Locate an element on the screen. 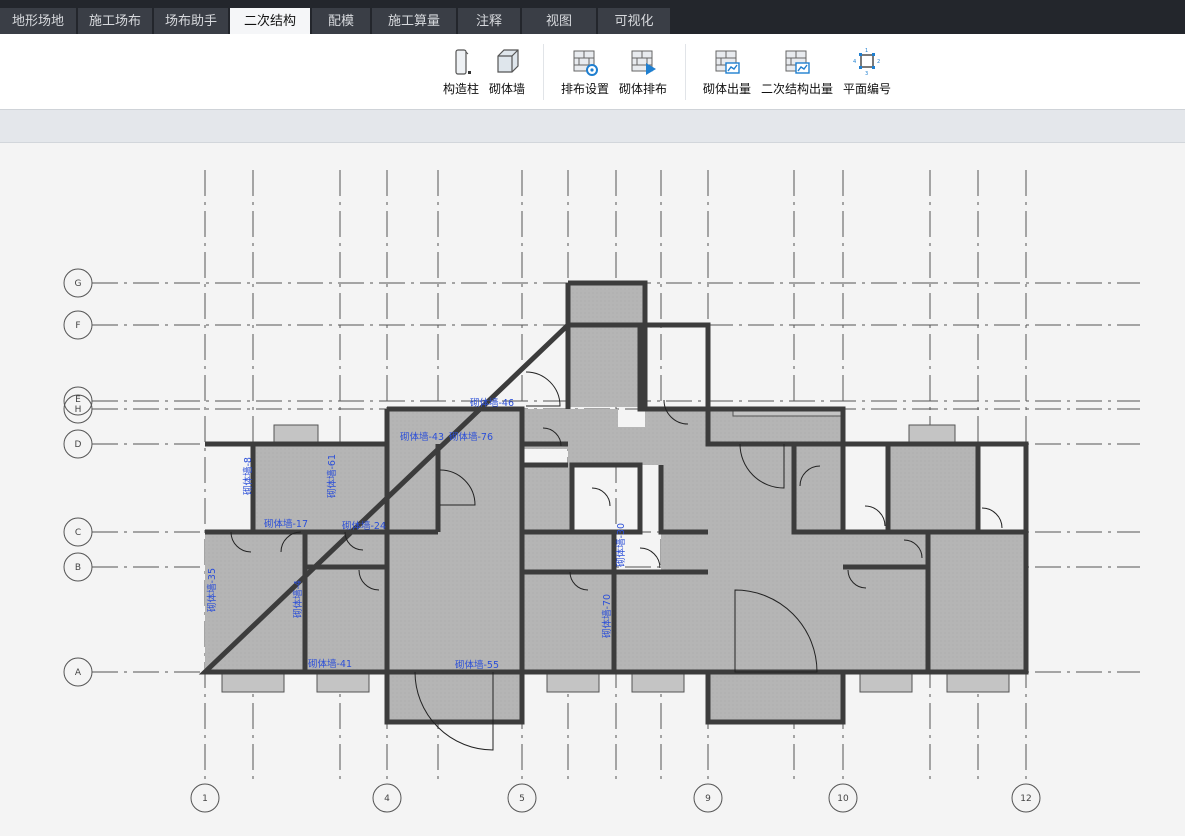 This screenshot has height=836, width=1185. tab-view: 视图 is located at coordinates (559, 21).